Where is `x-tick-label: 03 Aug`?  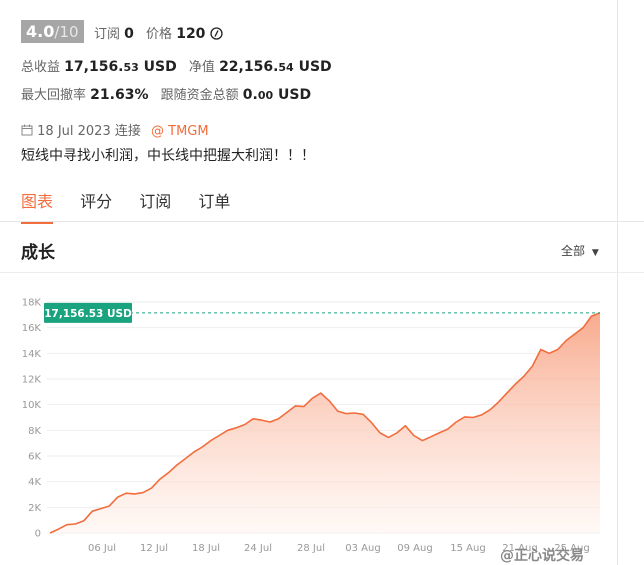 x-tick-label: 03 Aug is located at coordinates (362, 548).